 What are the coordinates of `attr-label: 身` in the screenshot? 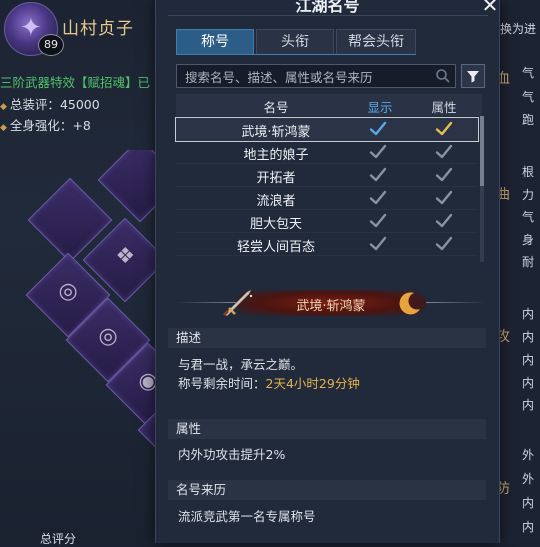 It's located at (528, 240).